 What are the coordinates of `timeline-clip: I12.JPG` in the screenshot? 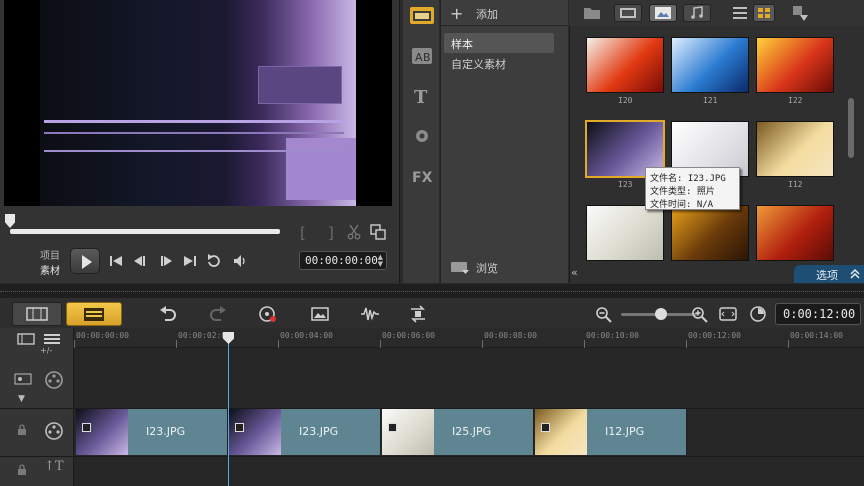 It's located at (611, 432).